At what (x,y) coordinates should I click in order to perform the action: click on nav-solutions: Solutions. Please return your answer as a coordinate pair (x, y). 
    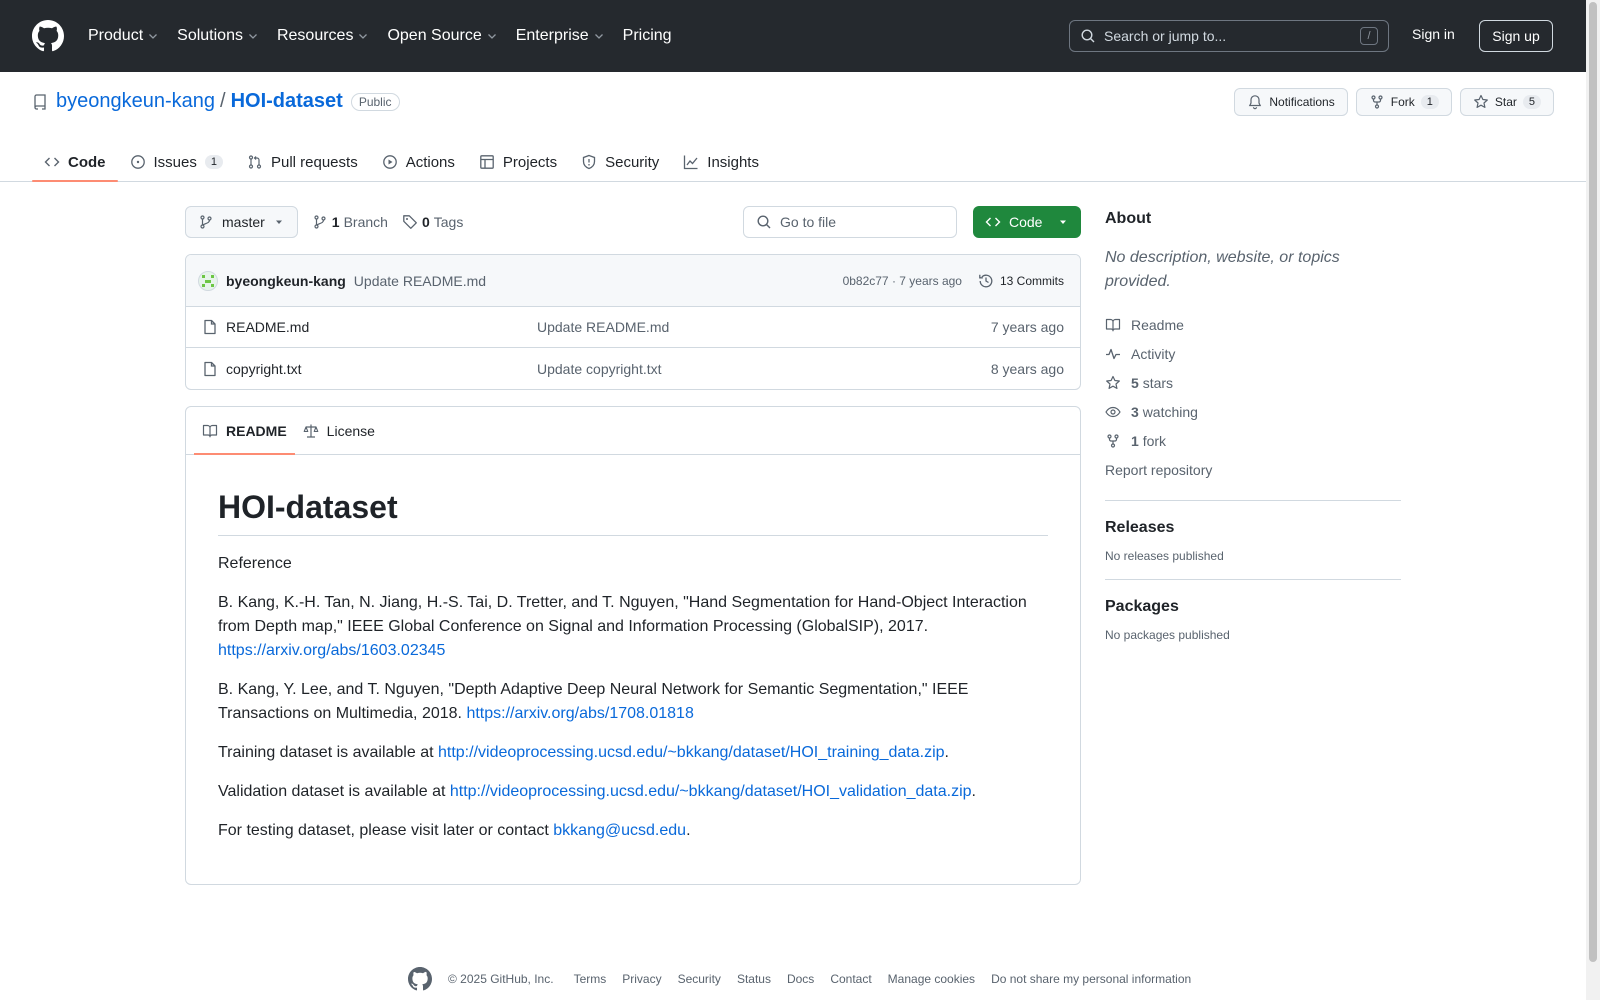
    Looking at the image, I should click on (218, 36).